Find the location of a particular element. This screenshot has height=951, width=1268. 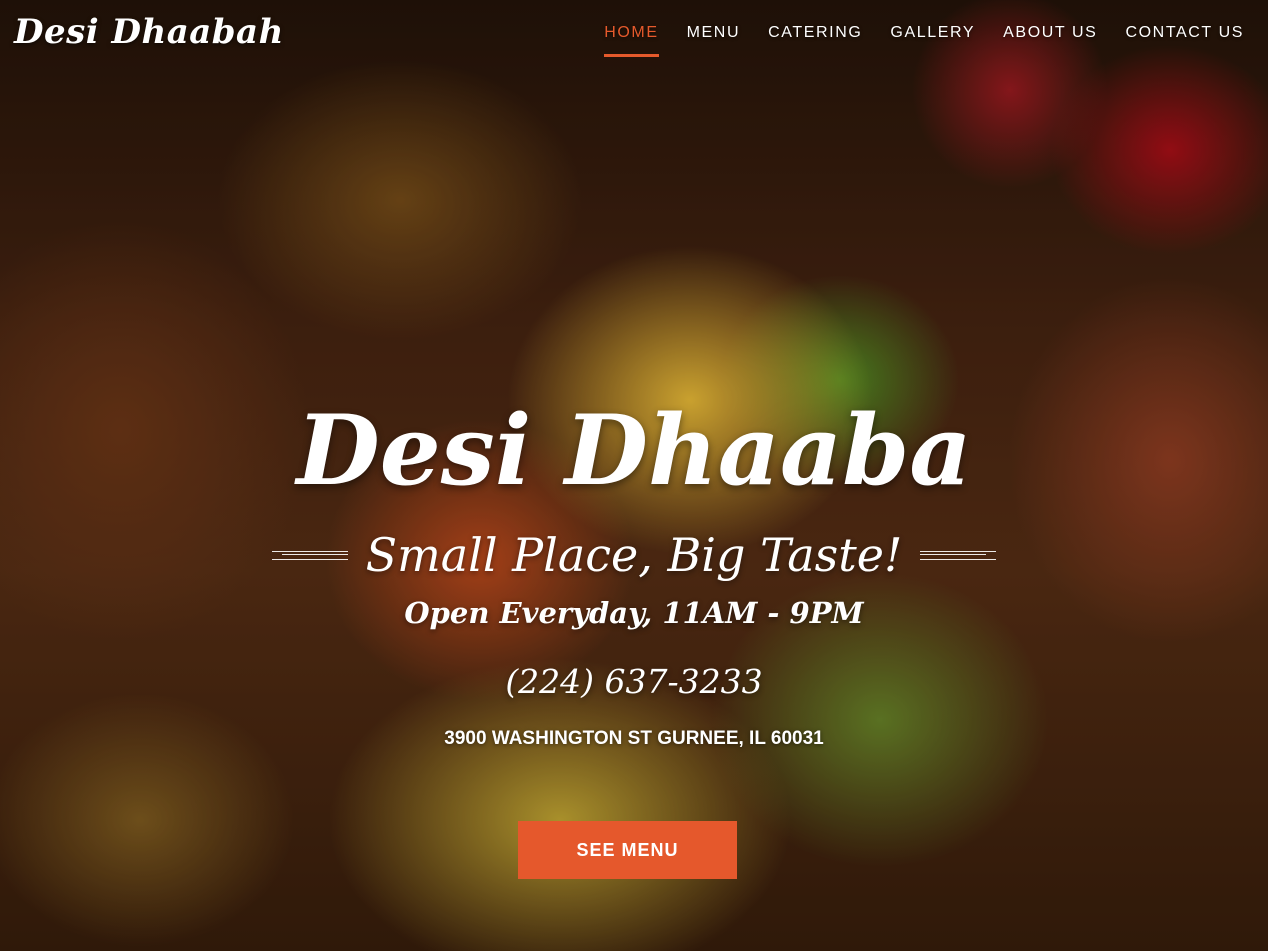

see-menu-button: SEE MENU is located at coordinates (627, 850).